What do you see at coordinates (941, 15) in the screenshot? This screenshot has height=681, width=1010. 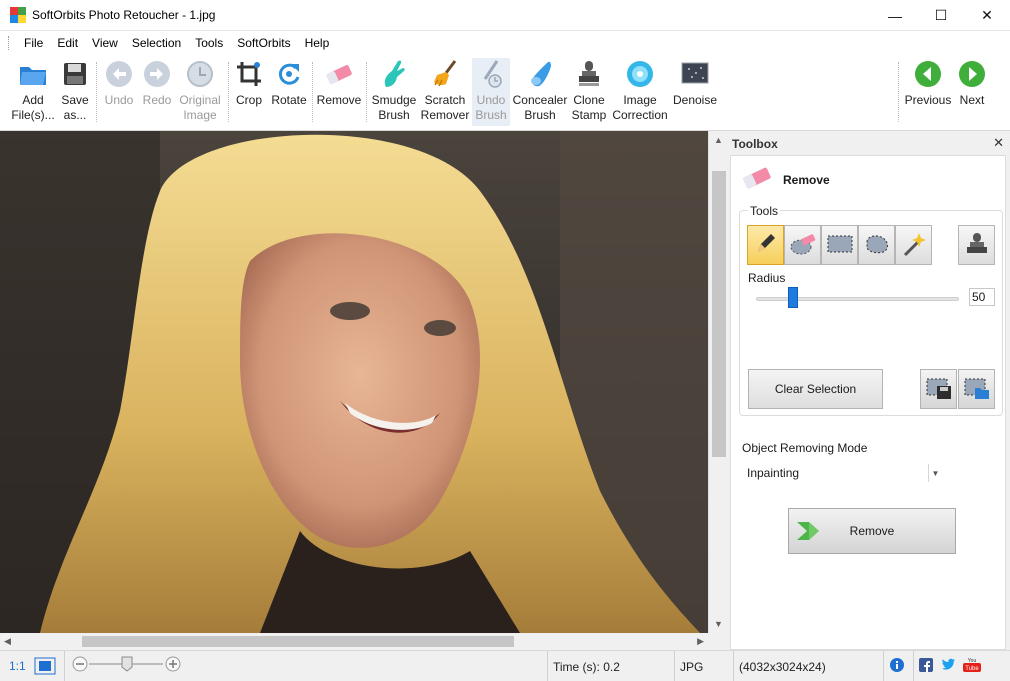 I see `maximize-button: ☐` at bounding box center [941, 15].